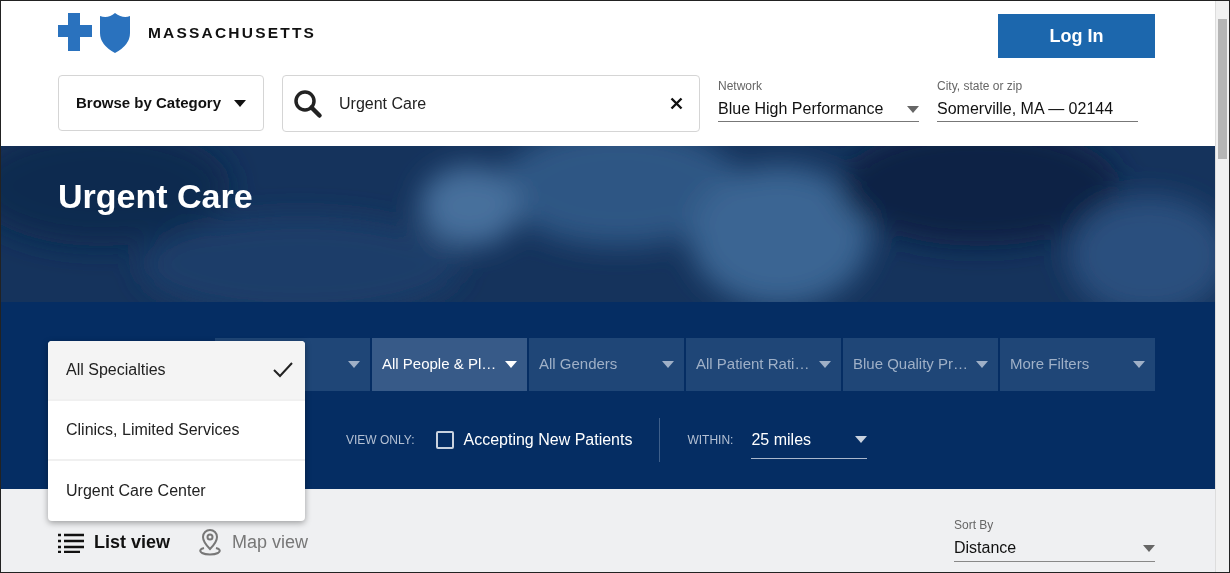  What do you see at coordinates (676, 103) in the screenshot?
I see `clear-icon` at bounding box center [676, 103].